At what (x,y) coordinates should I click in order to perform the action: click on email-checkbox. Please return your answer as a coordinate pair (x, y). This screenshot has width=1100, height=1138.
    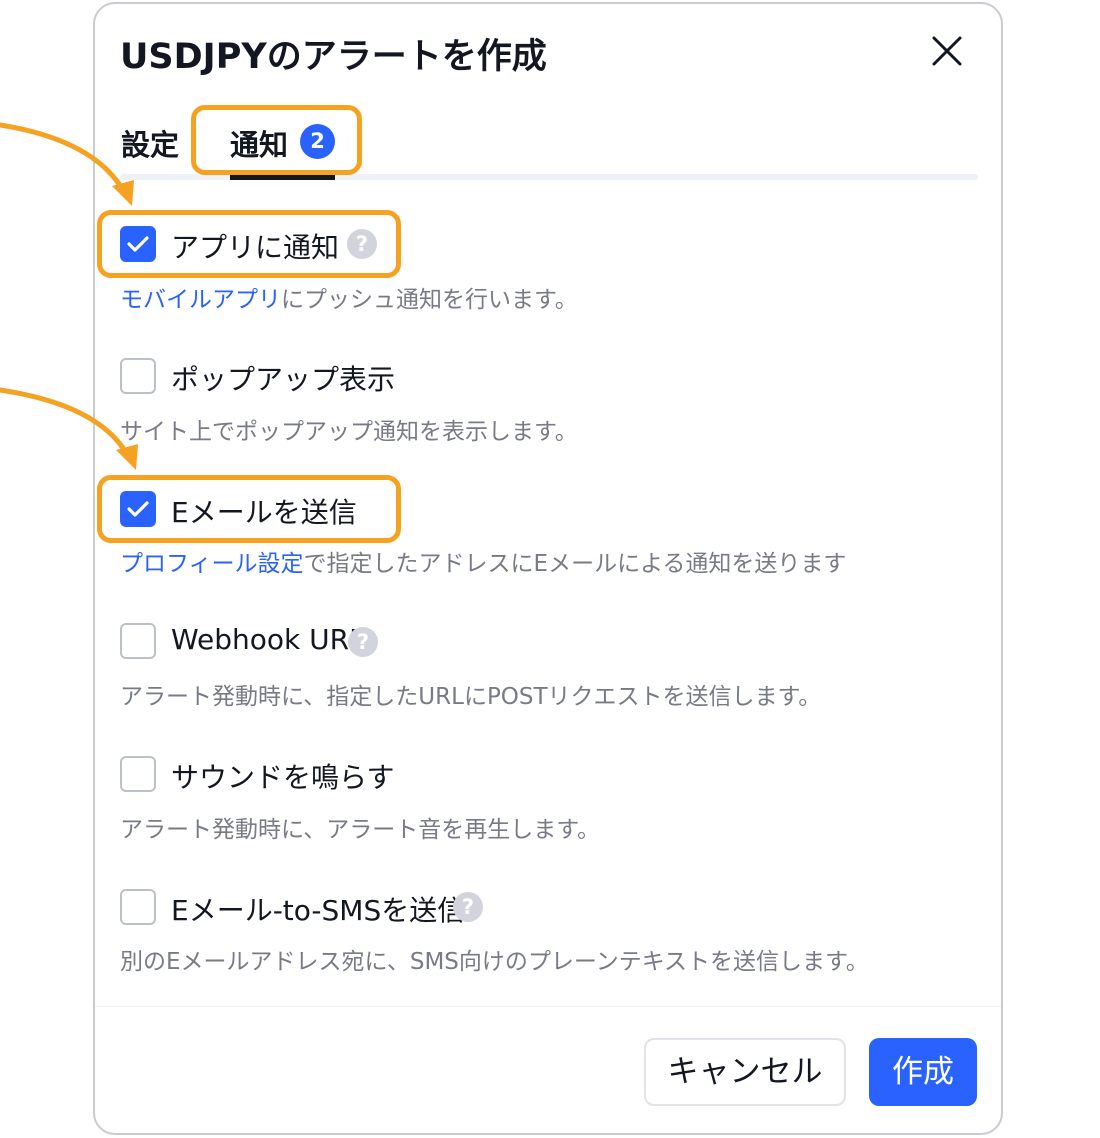
    Looking at the image, I should click on (138, 509).